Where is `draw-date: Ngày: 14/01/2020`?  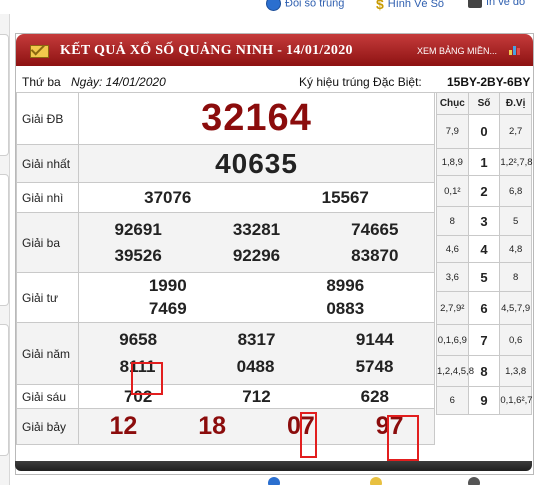
draw-date: Ngày: 14/01/2020 is located at coordinates (118, 82).